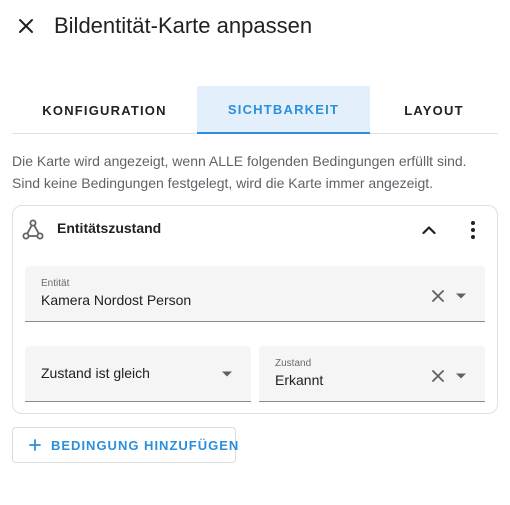  What do you see at coordinates (438, 376) in the screenshot?
I see `state-clear-icon` at bounding box center [438, 376].